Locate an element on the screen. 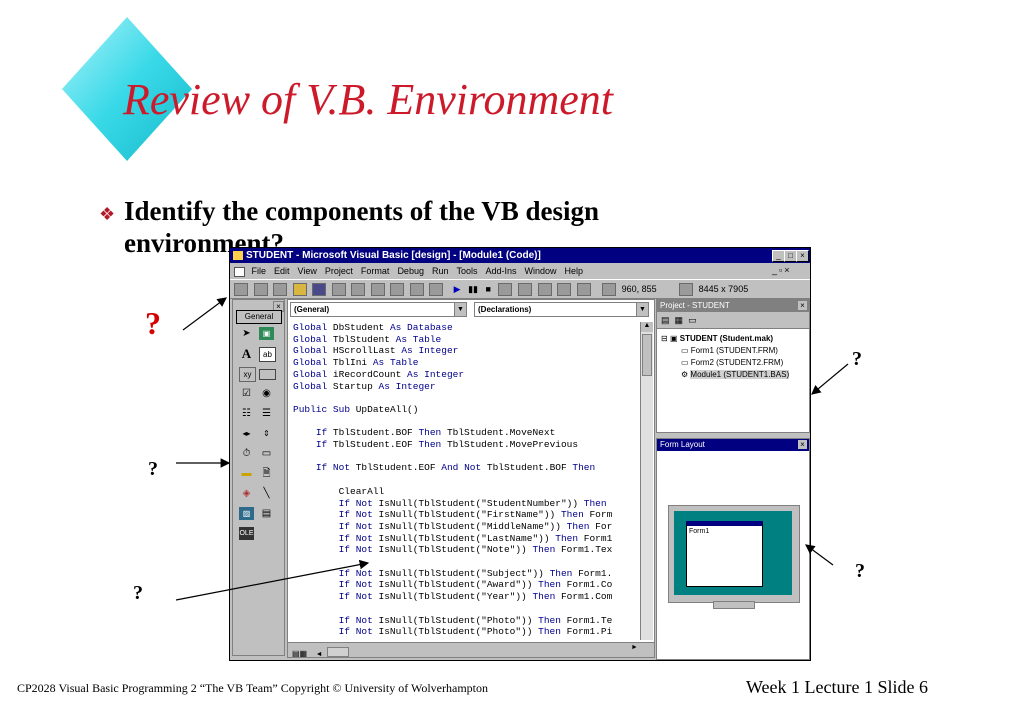 The height and width of the screenshot is (708, 1023). commandbutton-icon is located at coordinates (267, 374).